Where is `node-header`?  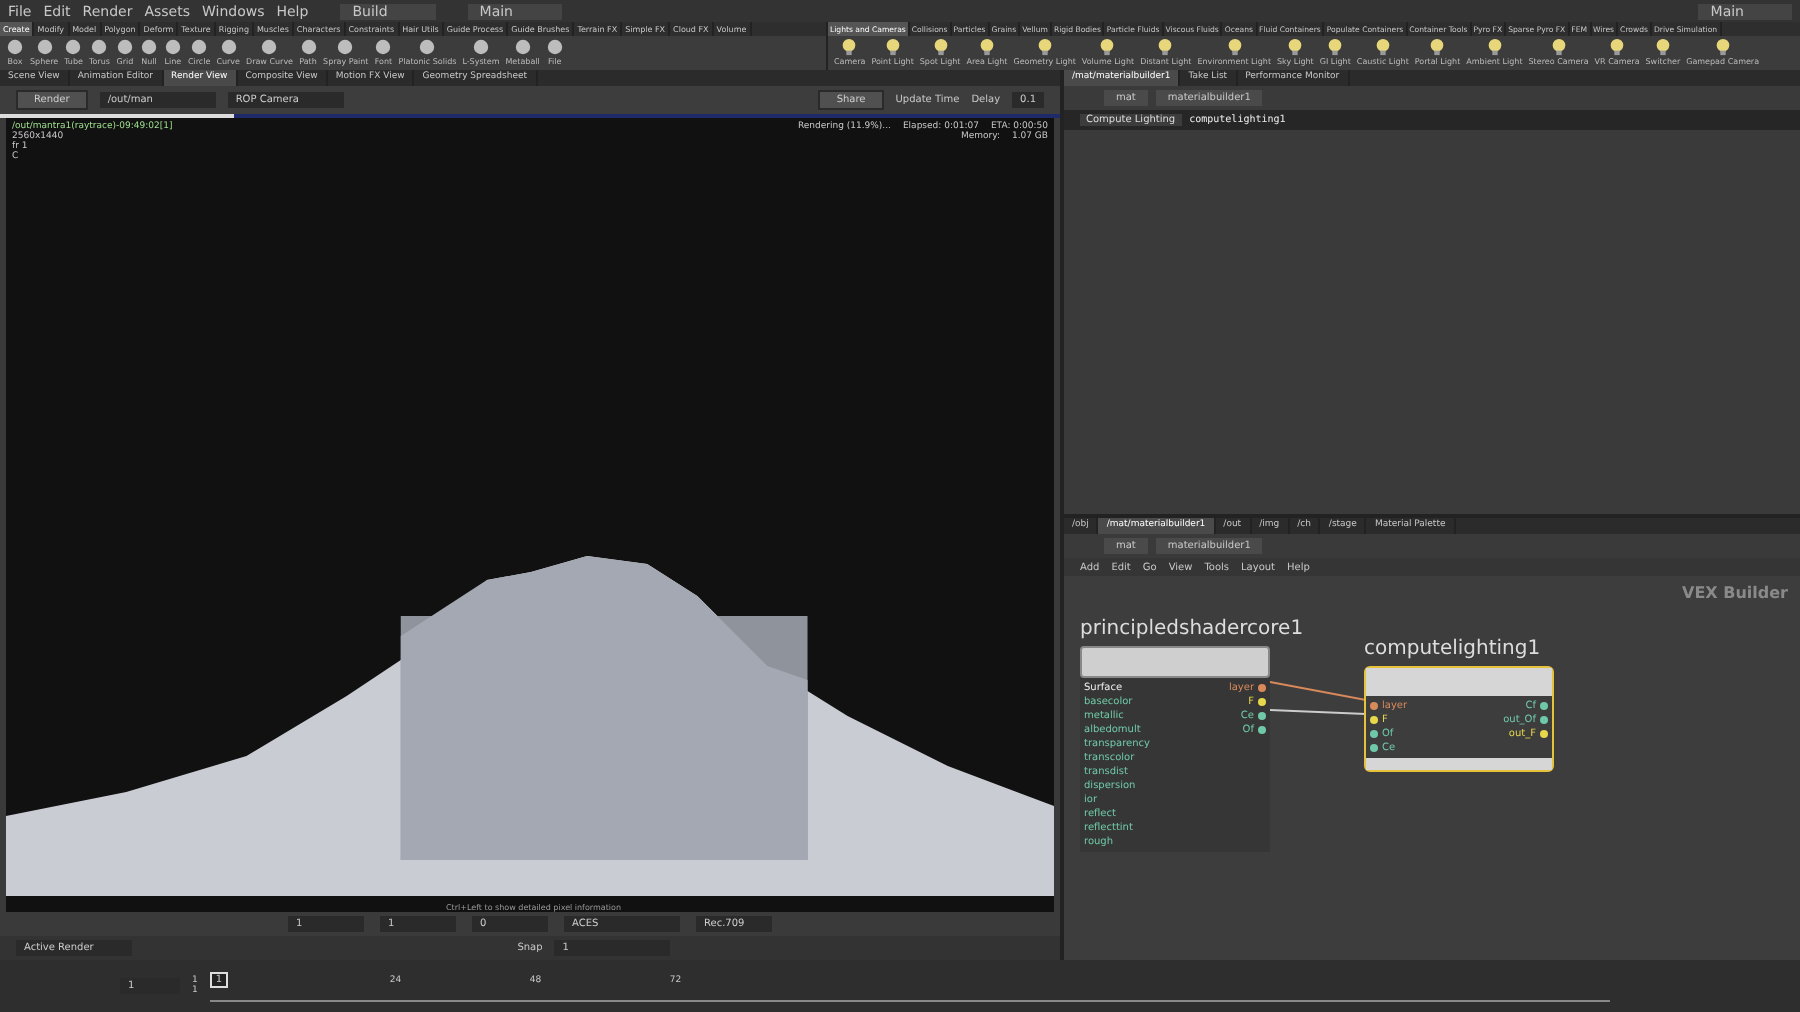 node-header is located at coordinates (1175, 662).